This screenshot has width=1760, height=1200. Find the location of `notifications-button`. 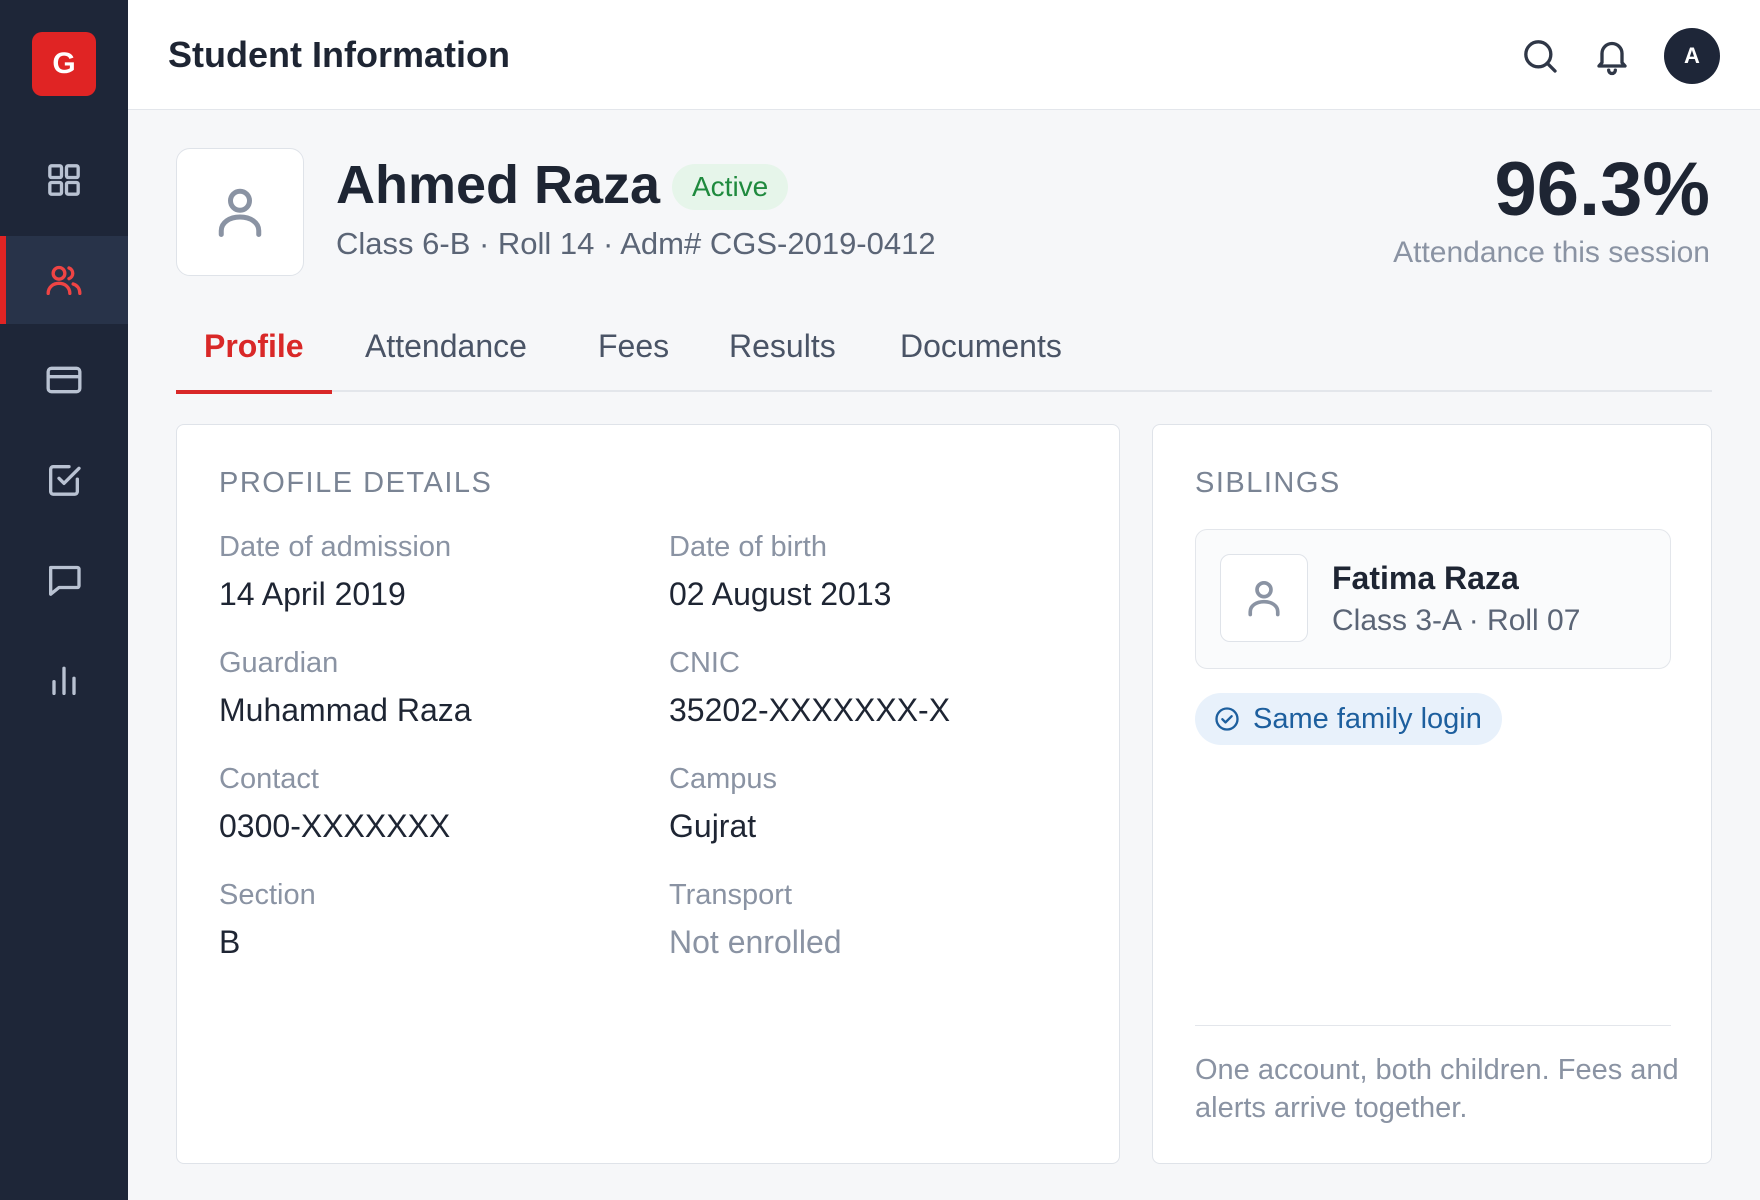

notifications-button is located at coordinates (1612, 56).